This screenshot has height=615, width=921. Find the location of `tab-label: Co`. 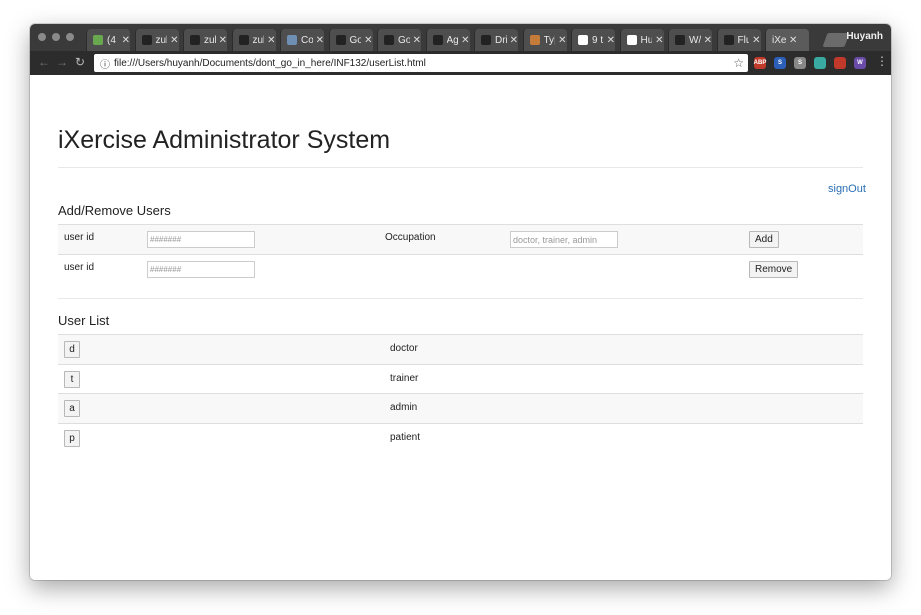

tab-label: Co is located at coordinates (307, 40).